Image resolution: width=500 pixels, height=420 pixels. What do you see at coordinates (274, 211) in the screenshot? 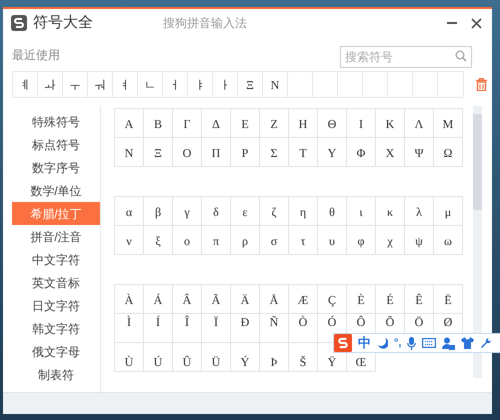
I see `symbol-cell: ζ` at bounding box center [274, 211].